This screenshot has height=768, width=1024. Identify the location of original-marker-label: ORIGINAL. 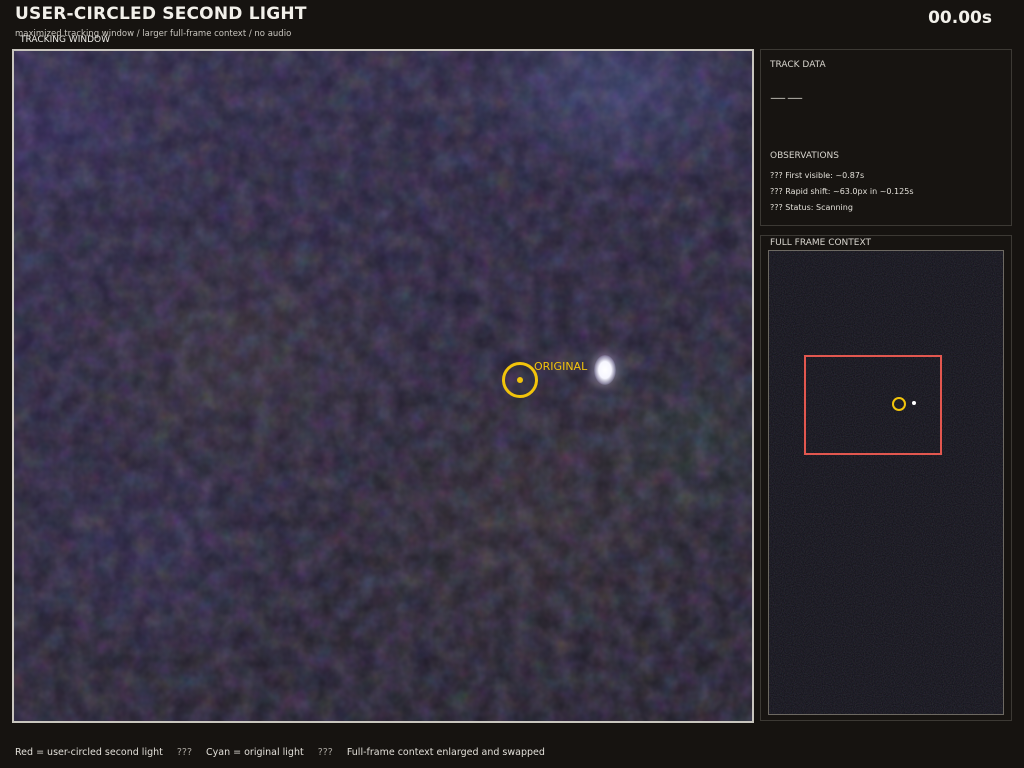
(561, 366).